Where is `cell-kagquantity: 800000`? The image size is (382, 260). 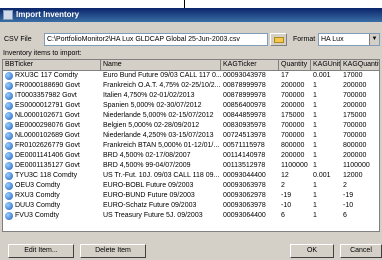
cell-kagquantity: 800000 is located at coordinates (355, 145).